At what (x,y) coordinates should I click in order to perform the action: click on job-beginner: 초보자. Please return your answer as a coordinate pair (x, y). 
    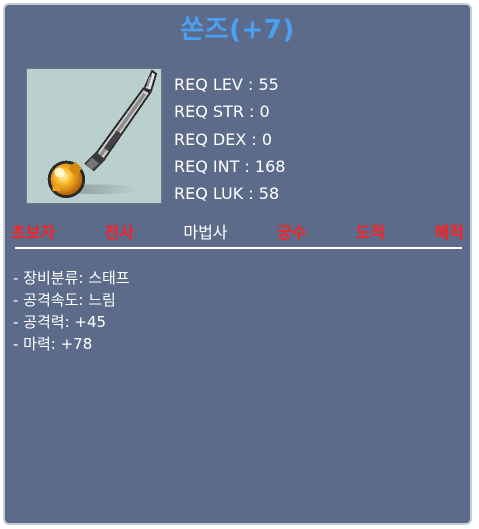
    Looking at the image, I should click on (33, 232).